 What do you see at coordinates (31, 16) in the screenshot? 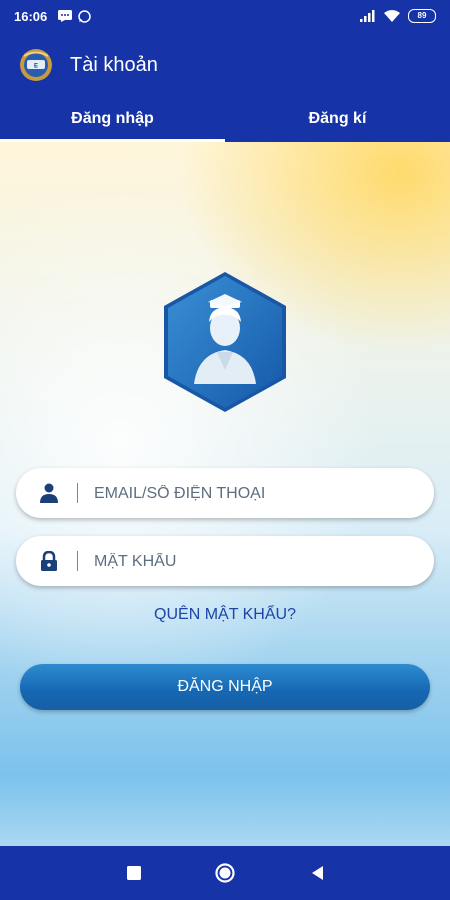
I see `status-time: 16:06` at bounding box center [31, 16].